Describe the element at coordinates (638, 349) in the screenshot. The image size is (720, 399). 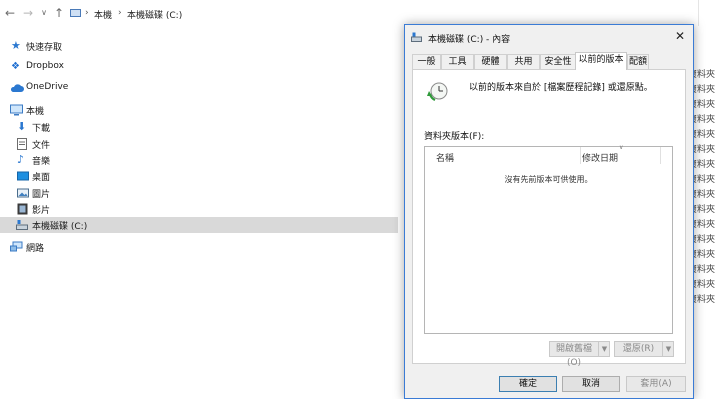
I see `restore-button-label: 還原(R)` at that location.